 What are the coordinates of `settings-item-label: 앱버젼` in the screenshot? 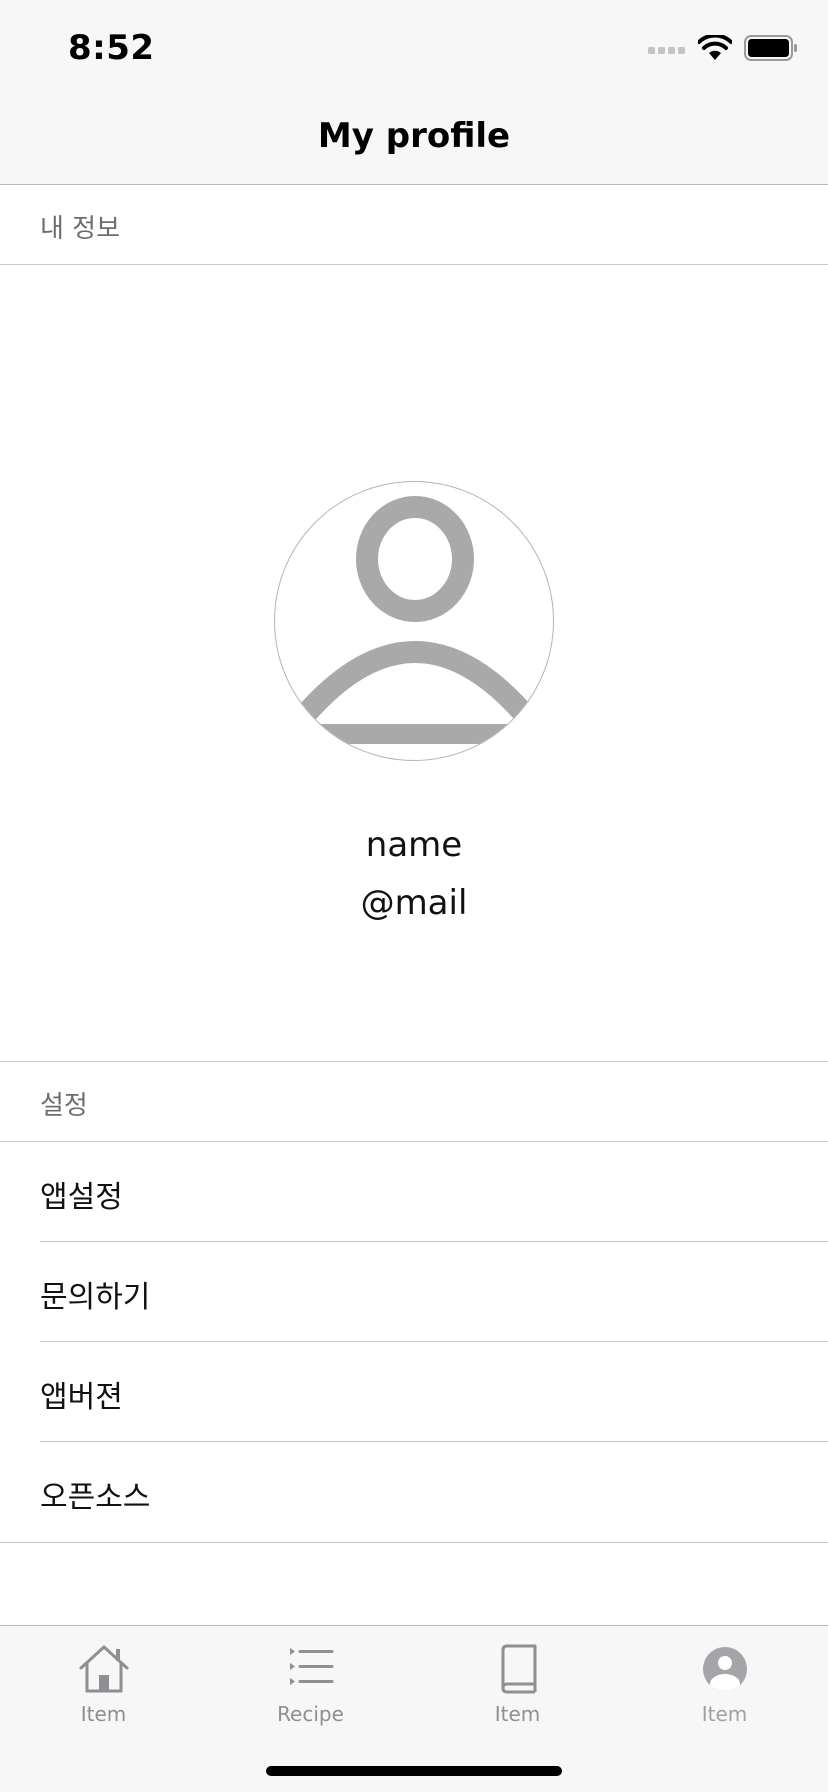 It's located at (81, 1397).